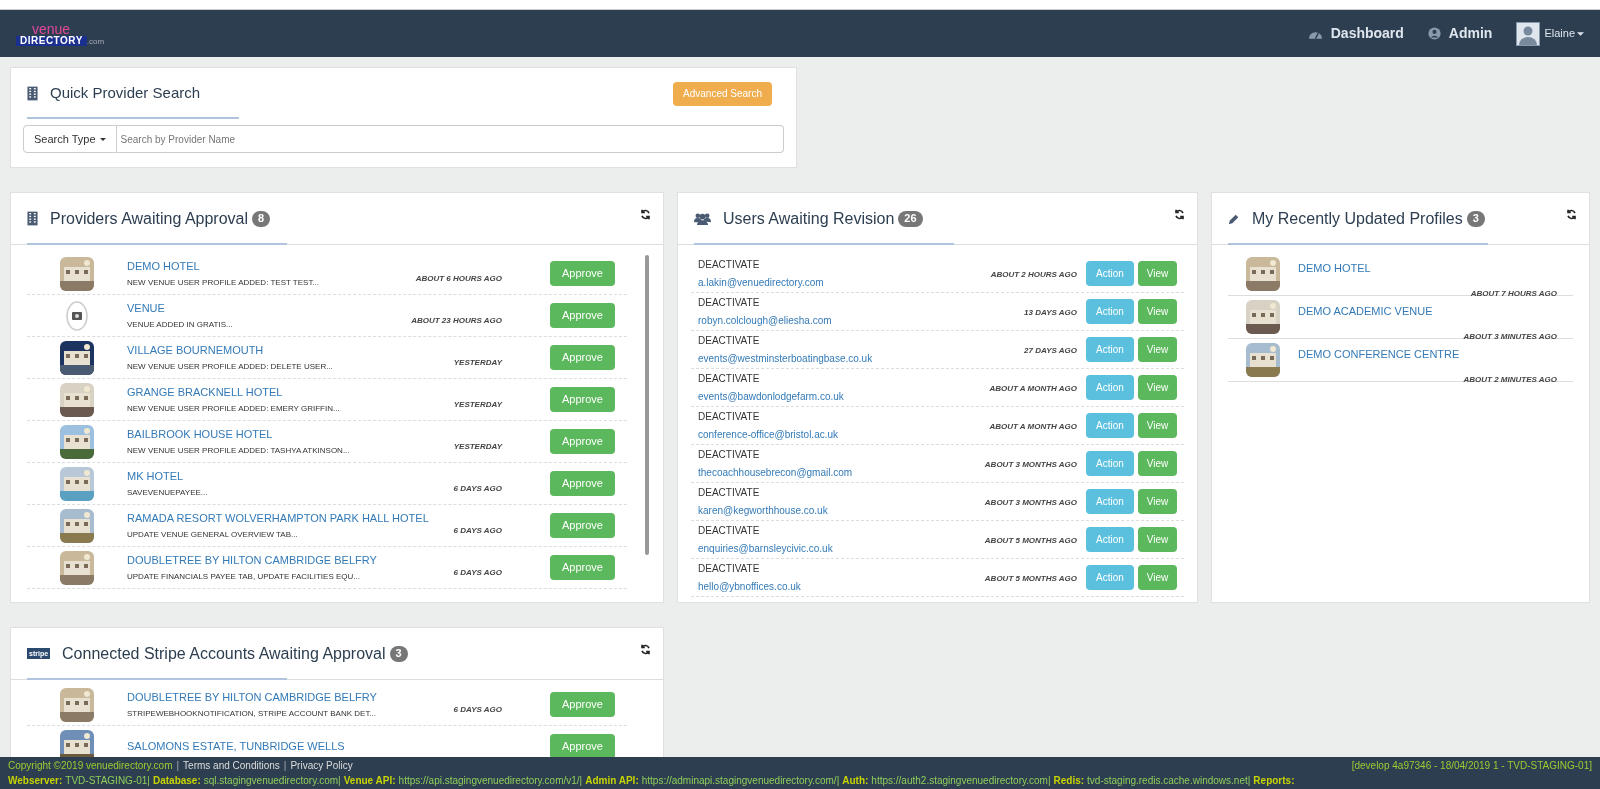 Image resolution: width=1600 pixels, height=789 pixels. Describe the element at coordinates (290, 350) in the screenshot. I see `venue-link: VILLAGE BOURNEMOUTH` at that location.